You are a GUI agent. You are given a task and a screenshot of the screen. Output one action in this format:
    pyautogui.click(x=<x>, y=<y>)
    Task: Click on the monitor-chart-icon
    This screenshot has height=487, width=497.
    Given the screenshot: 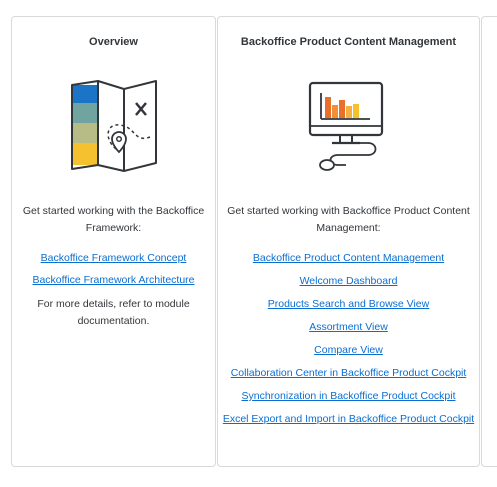 What is the action you would take?
    pyautogui.click(x=348, y=134)
    